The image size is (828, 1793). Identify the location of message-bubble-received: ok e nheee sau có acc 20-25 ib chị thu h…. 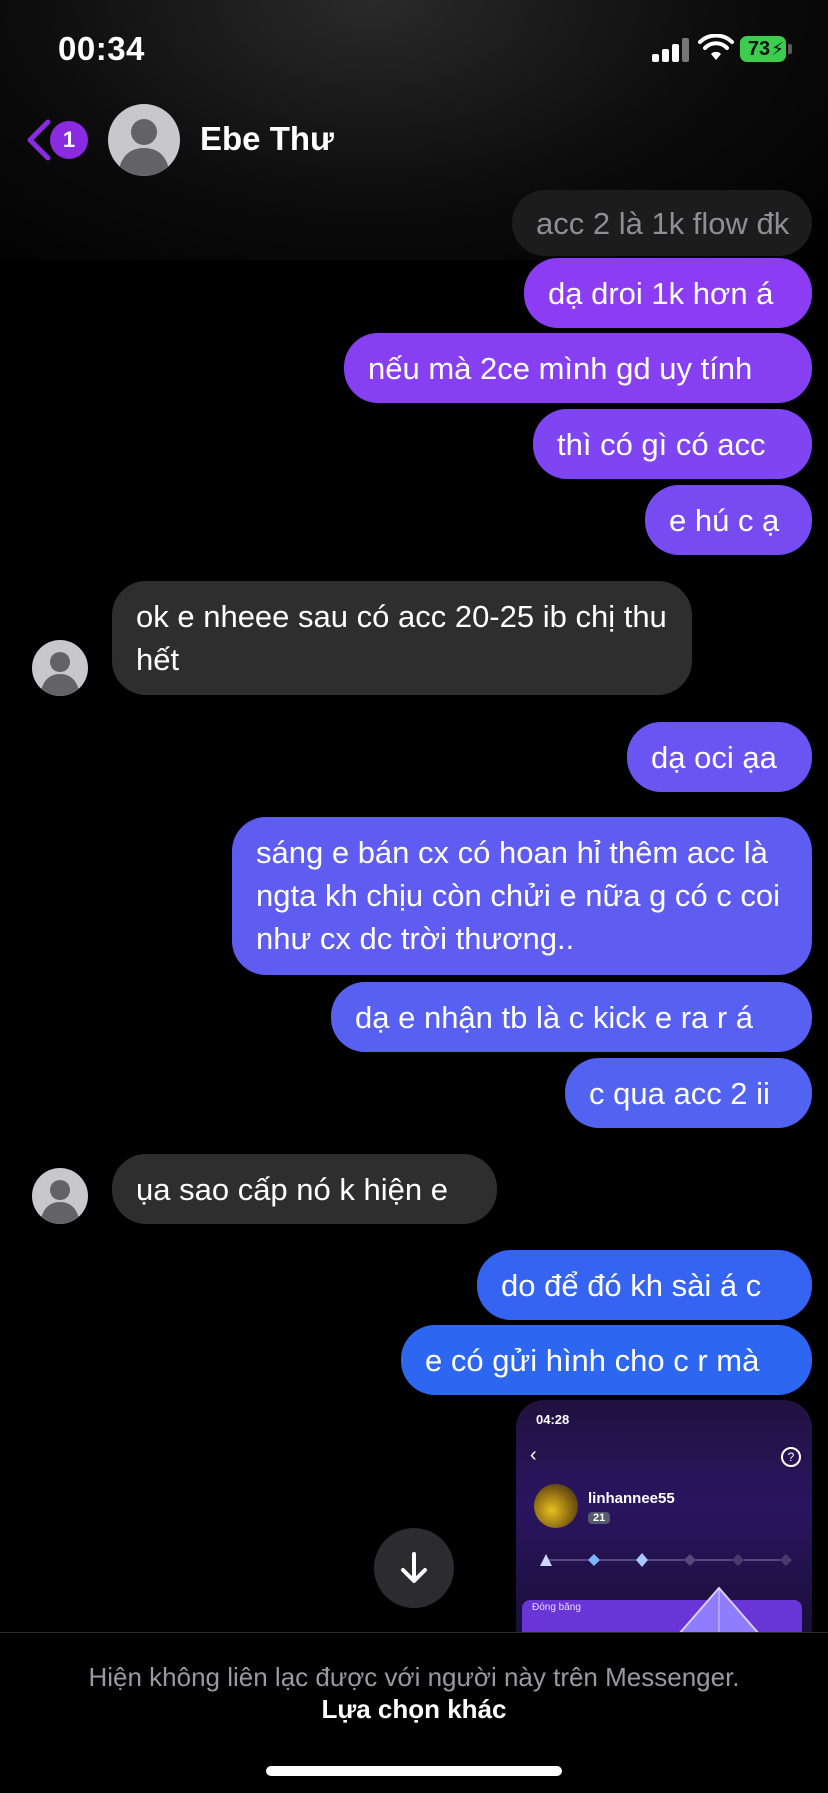
(402, 638).